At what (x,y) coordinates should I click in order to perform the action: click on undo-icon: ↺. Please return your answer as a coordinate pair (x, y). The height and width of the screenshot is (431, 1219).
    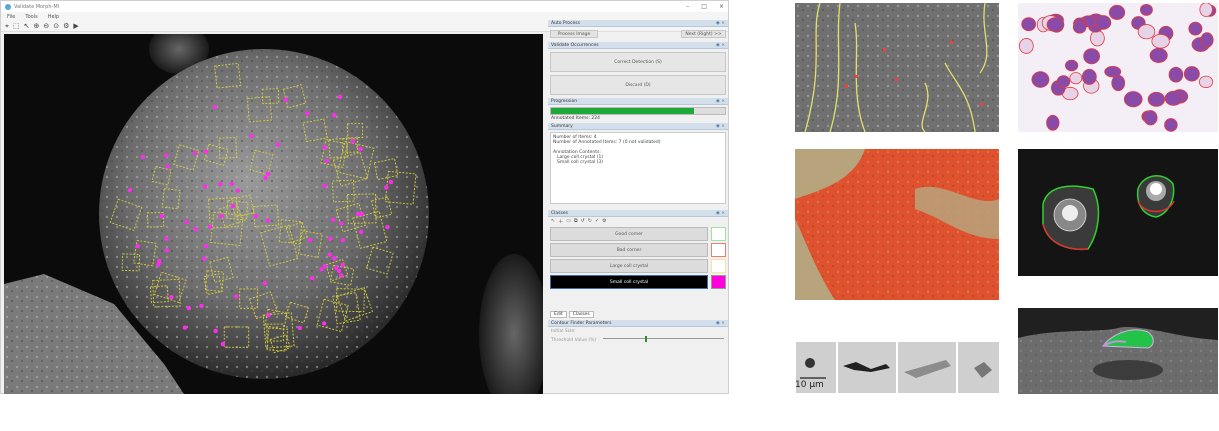
    Looking at the image, I should click on (583, 221).